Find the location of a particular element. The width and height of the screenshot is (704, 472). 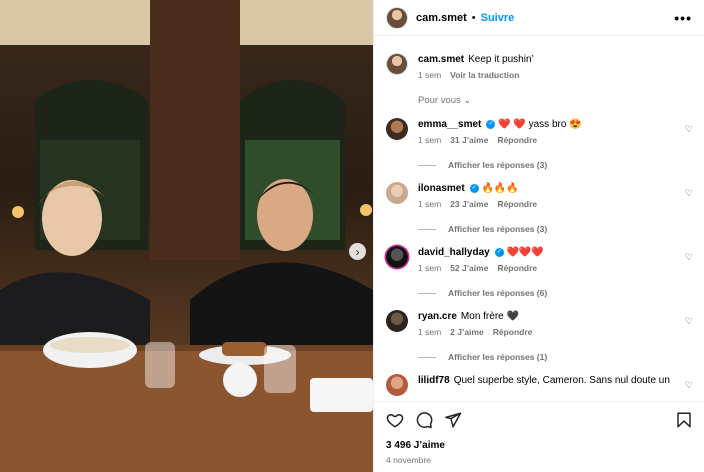

comment-text: Mon frère 🖤 is located at coordinates (489, 316).